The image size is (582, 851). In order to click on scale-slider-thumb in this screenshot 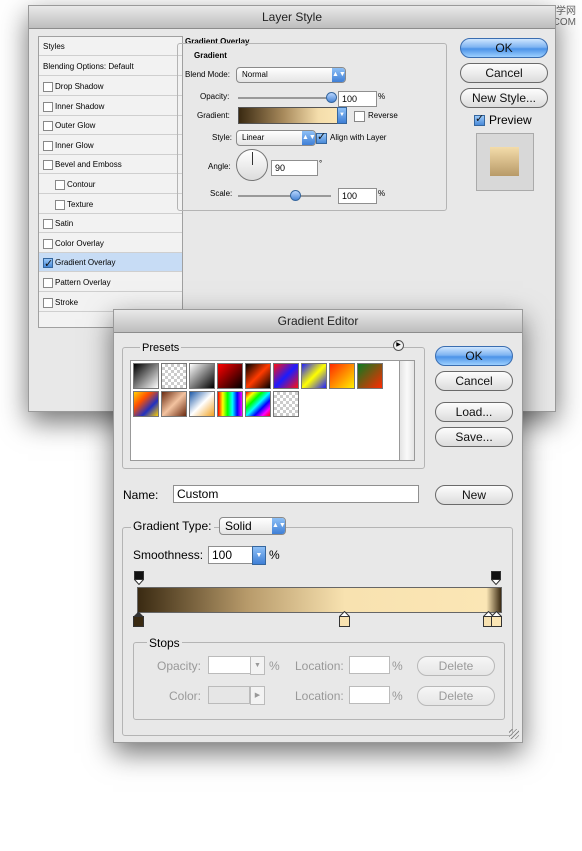, I will do `click(295, 195)`.